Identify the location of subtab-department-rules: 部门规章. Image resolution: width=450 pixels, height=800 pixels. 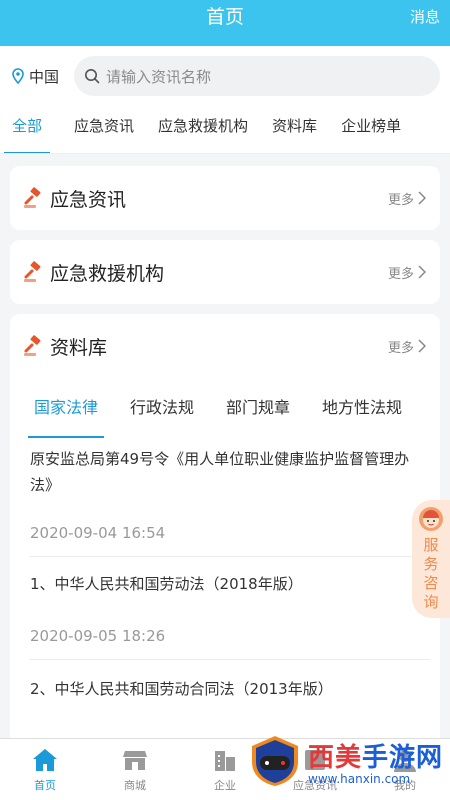
(258, 408).